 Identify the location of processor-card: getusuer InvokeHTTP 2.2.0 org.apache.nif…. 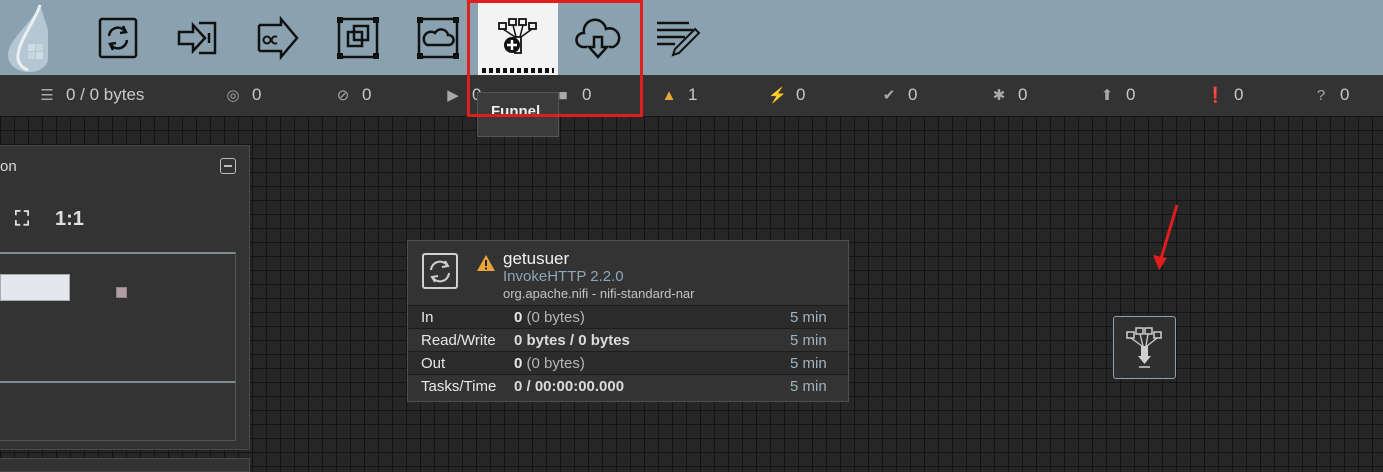
(628, 321).